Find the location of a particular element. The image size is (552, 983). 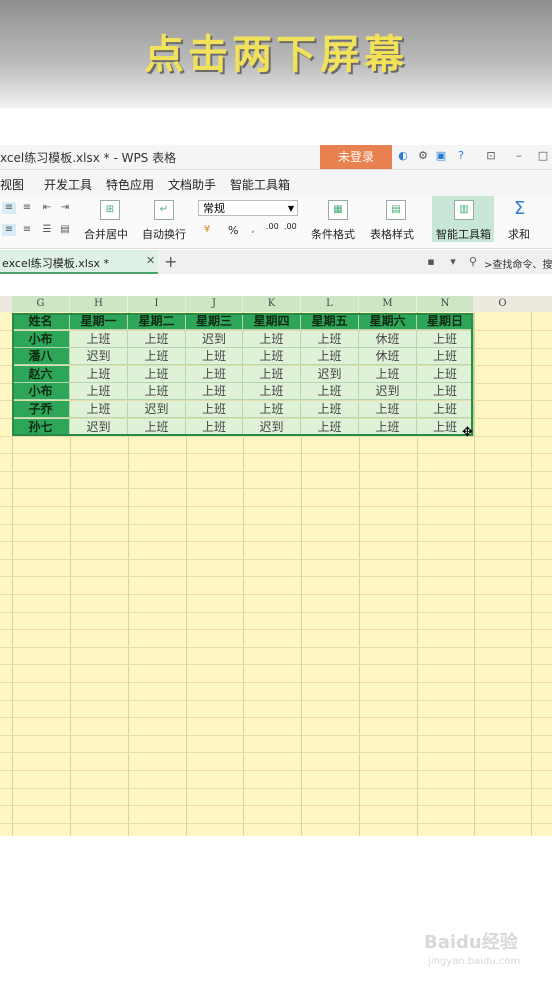

close-icon: ✕ is located at coordinates (150, 260).